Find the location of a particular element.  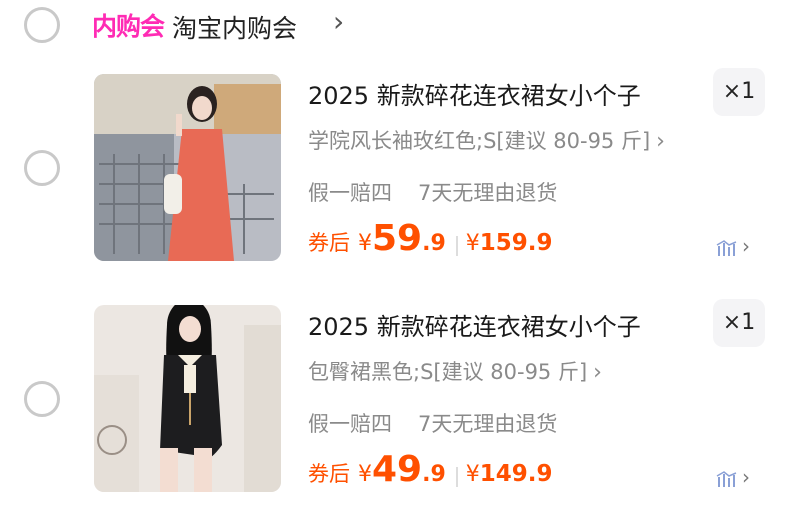

store-badge: 内购会 is located at coordinates (128, 26).